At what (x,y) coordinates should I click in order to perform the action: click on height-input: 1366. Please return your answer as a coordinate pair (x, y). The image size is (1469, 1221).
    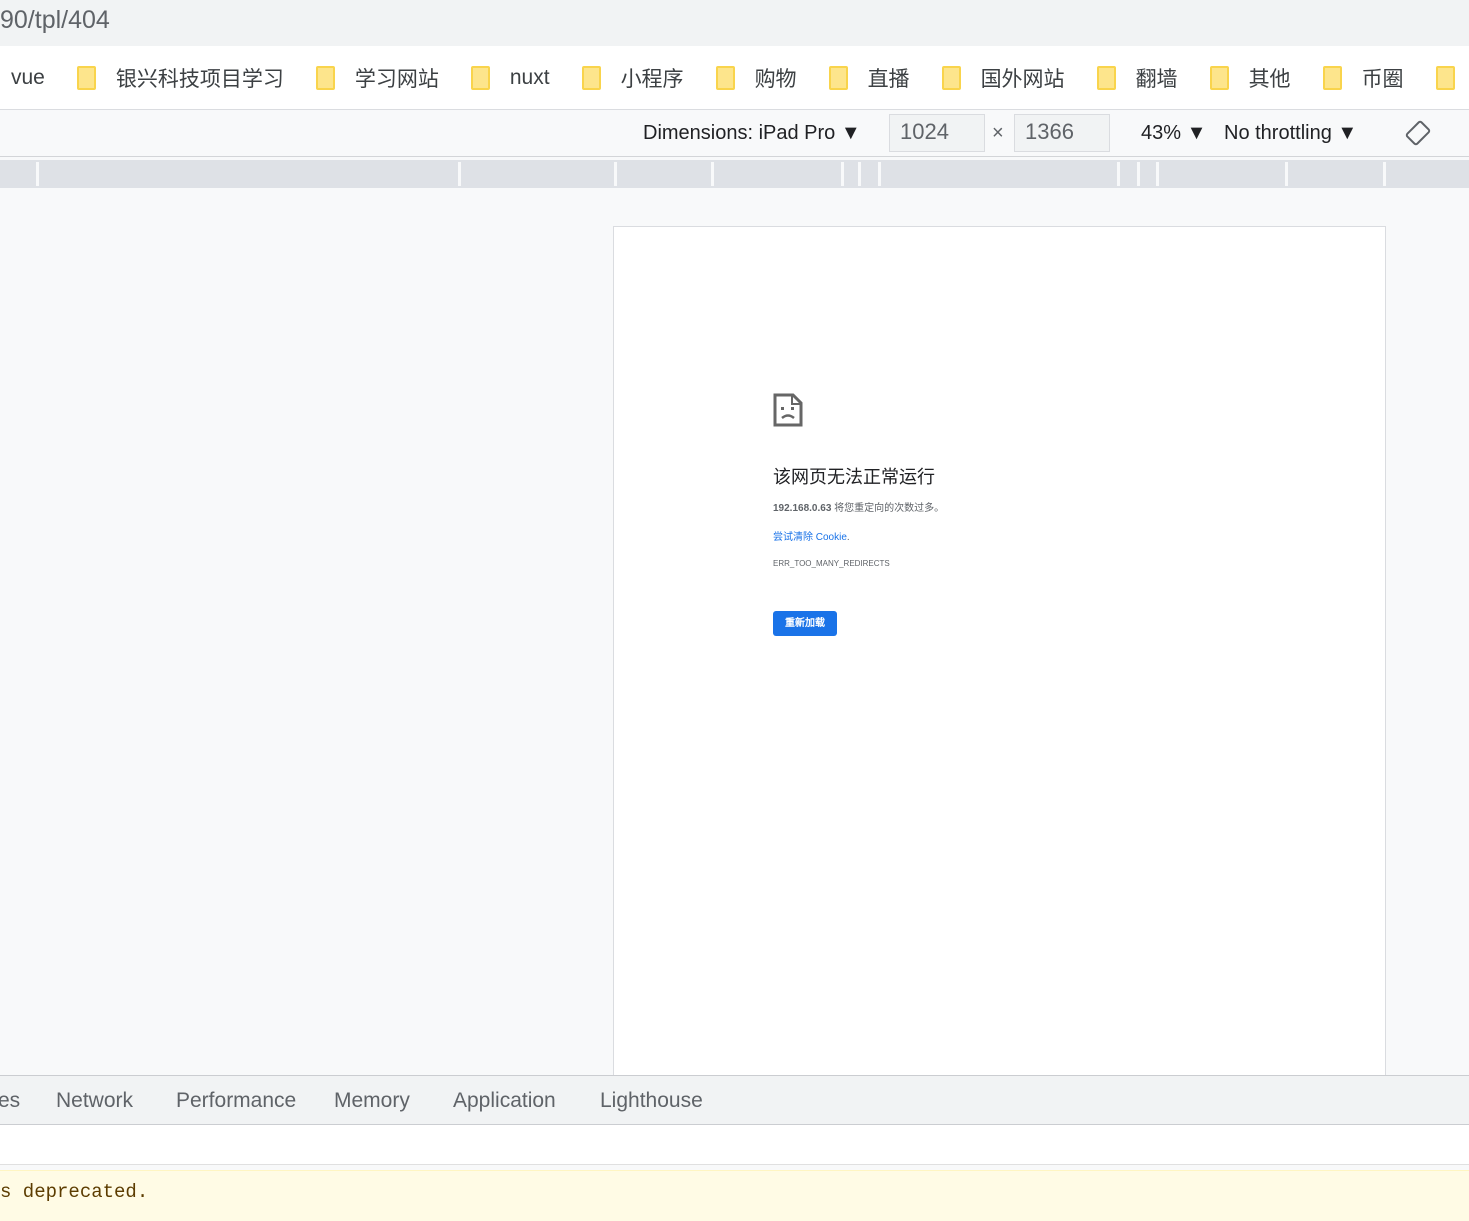
    Looking at the image, I should click on (1062, 133).